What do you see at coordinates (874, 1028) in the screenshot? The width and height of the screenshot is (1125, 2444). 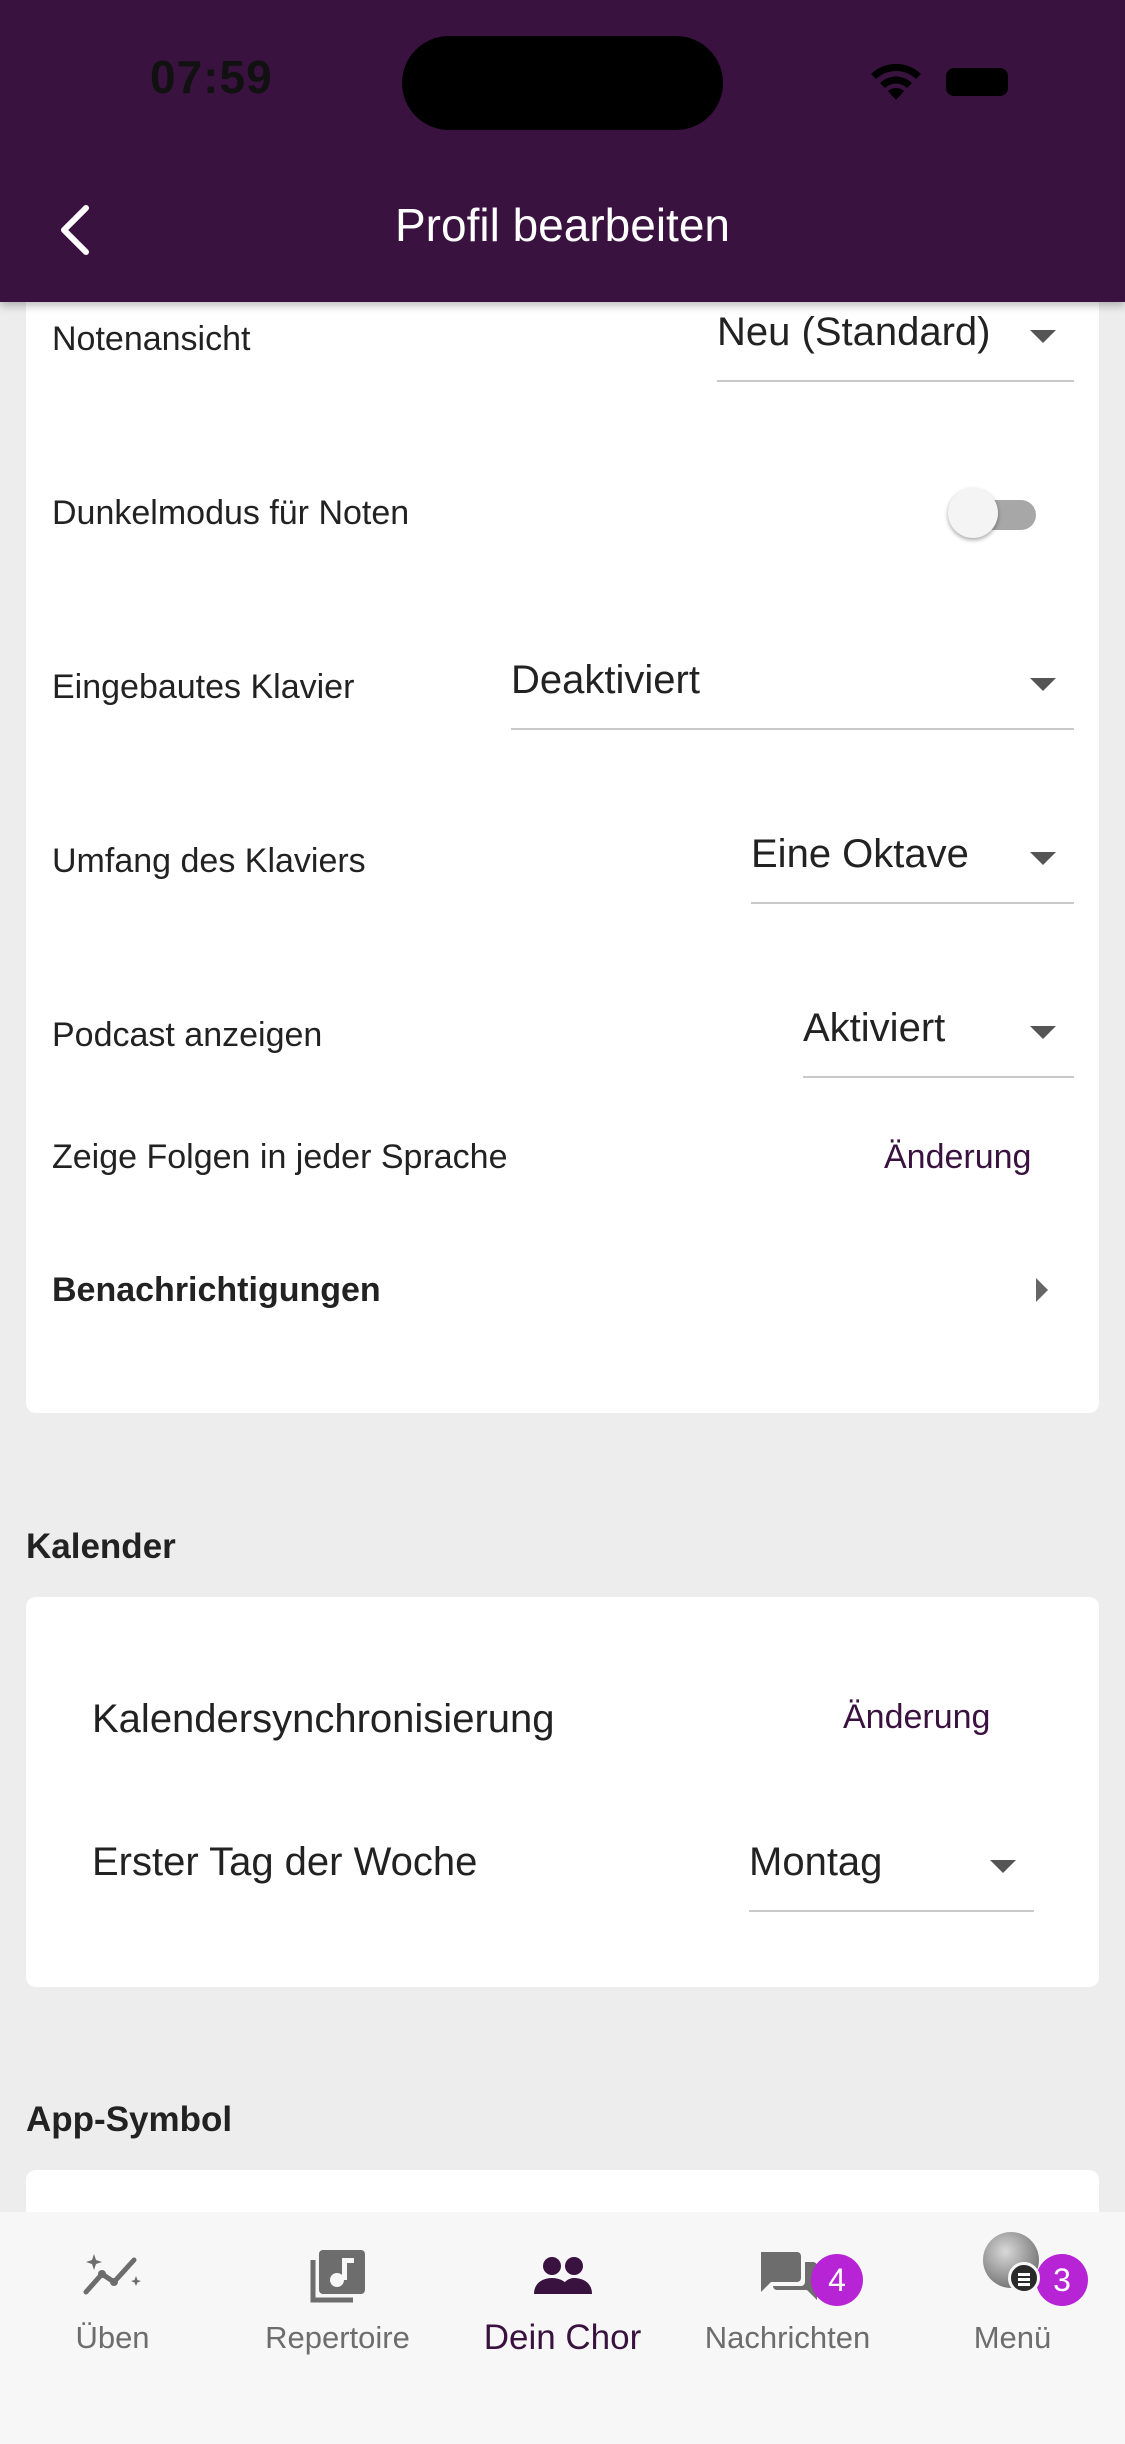 I see `podcast-value: Aktiviert` at bounding box center [874, 1028].